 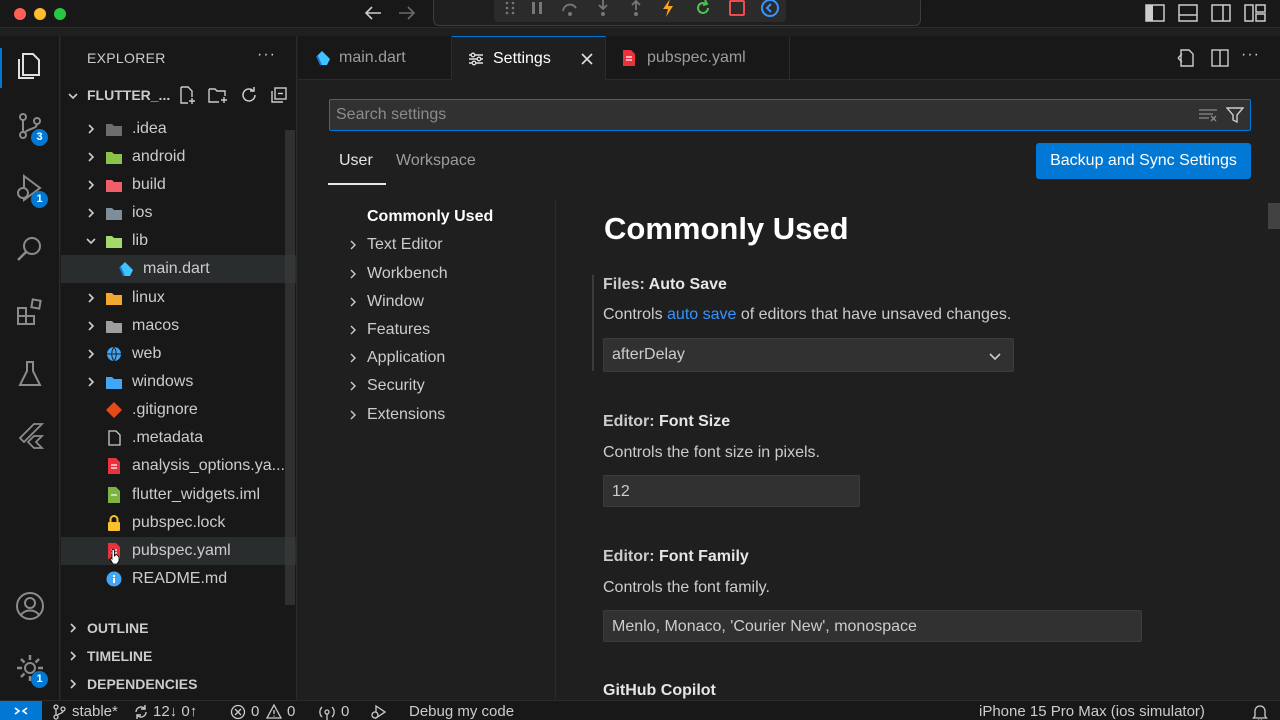 What do you see at coordinates (872, 626) in the screenshot?
I see `font-family-input: Menlo, Monaco, 'Courier New', monospace` at bounding box center [872, 626].